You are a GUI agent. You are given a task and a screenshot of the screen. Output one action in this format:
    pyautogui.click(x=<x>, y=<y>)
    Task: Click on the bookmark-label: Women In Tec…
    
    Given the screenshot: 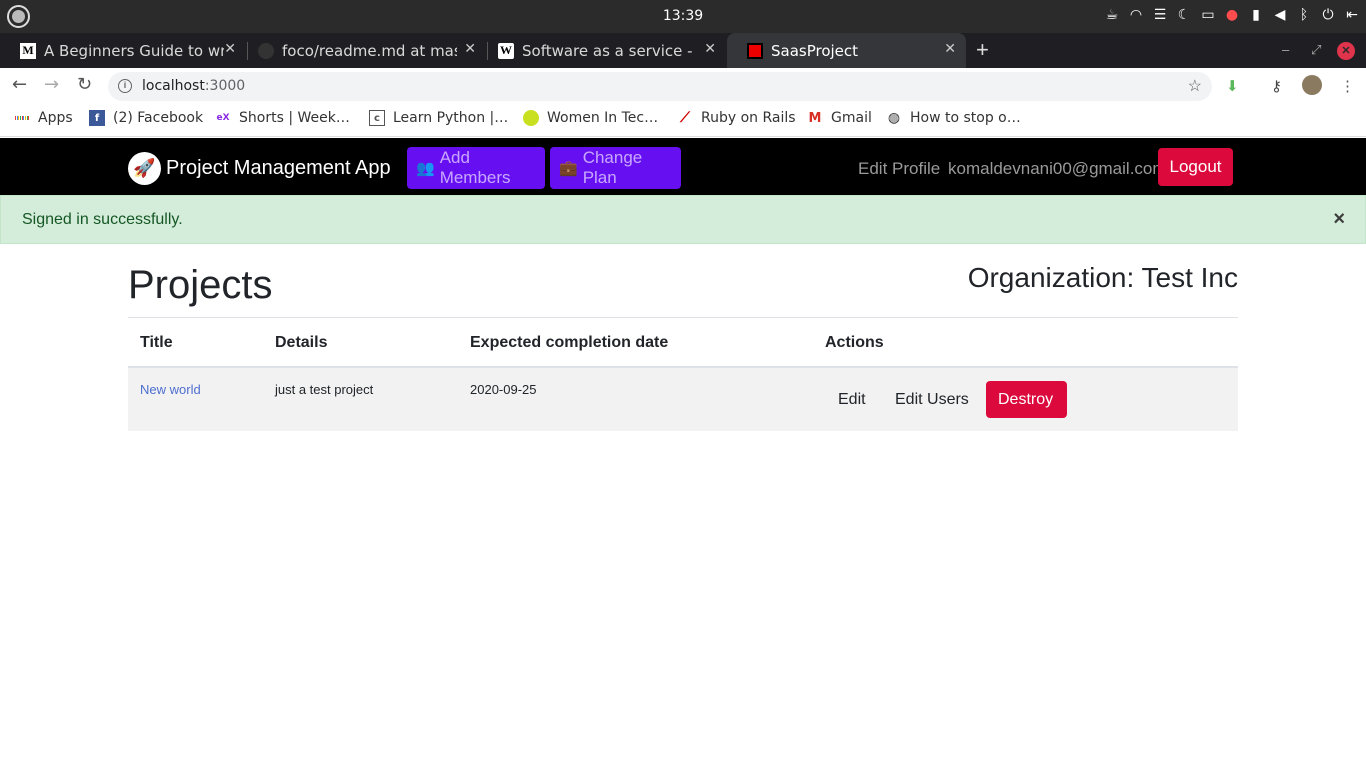 What is the action you would take?
    pyautogui.click(x=603, y=118)
    